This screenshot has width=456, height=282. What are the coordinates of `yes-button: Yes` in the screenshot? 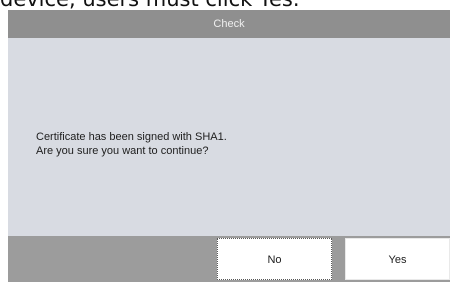 It's located at (397, 259).